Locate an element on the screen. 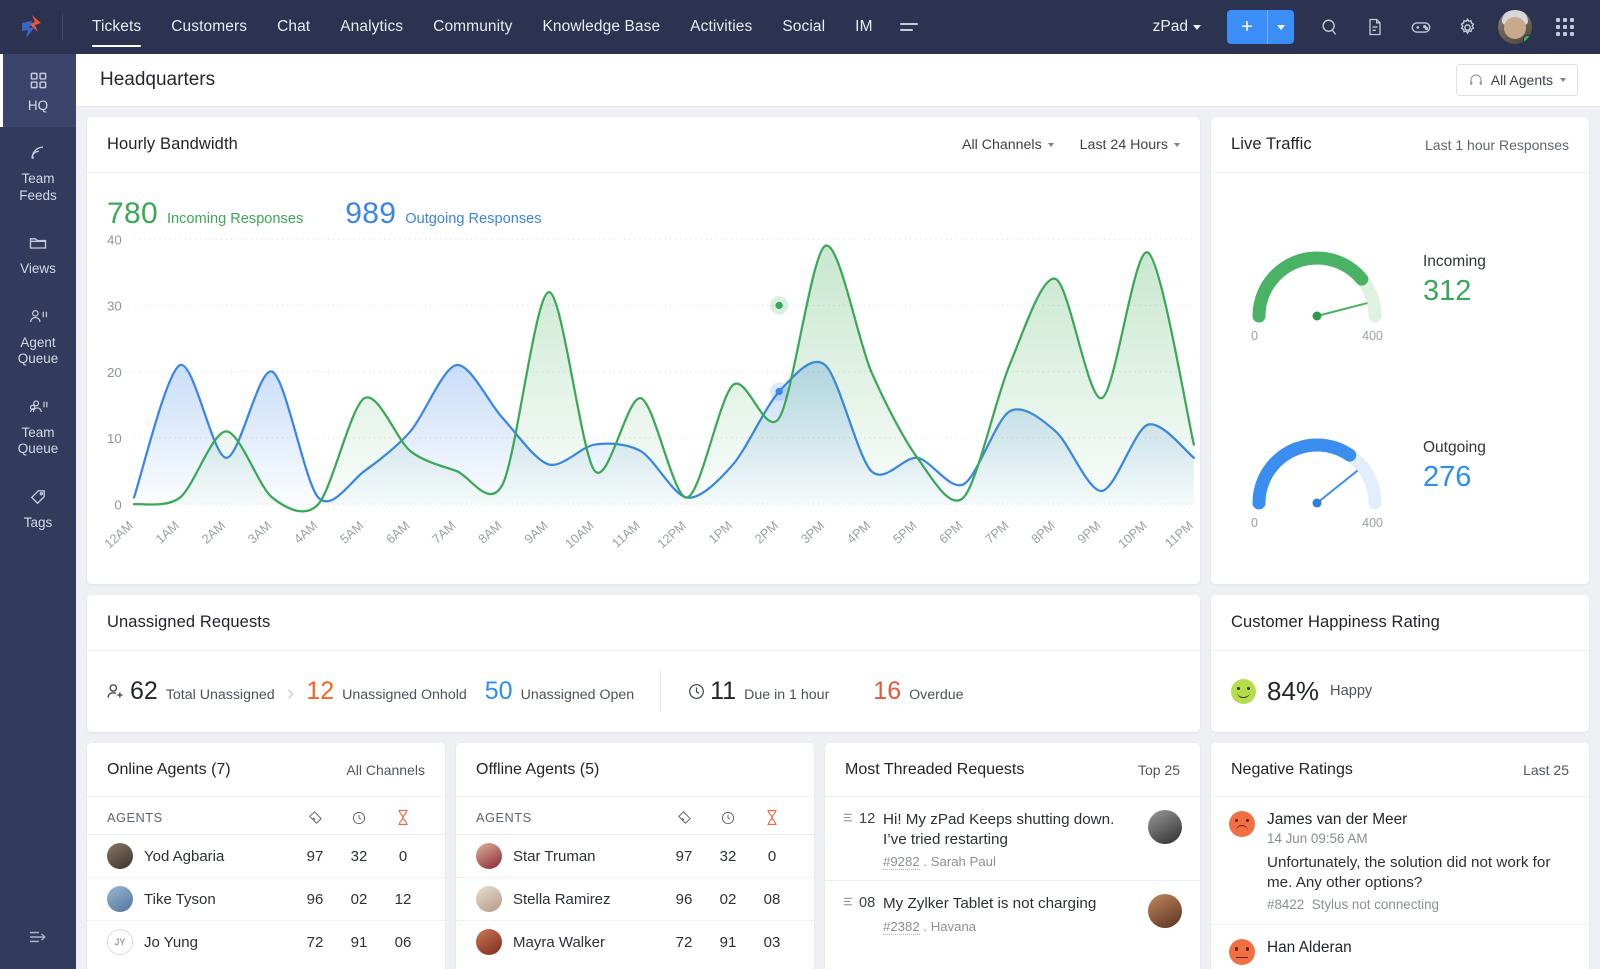  agent-overdue: 06 is located at coordinates (403, 942).